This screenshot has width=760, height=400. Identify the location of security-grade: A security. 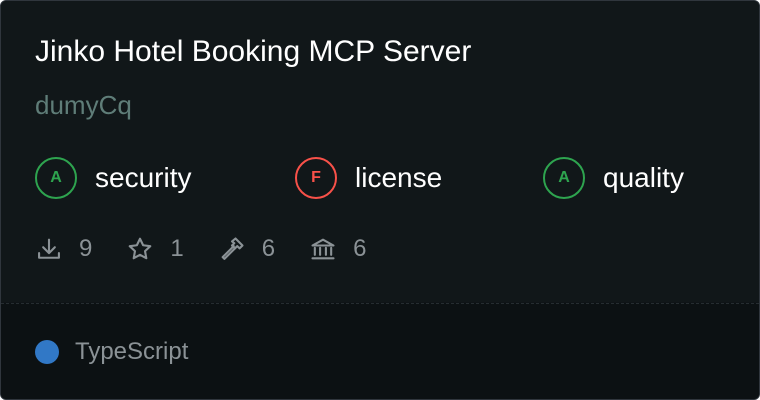
(113, 178).